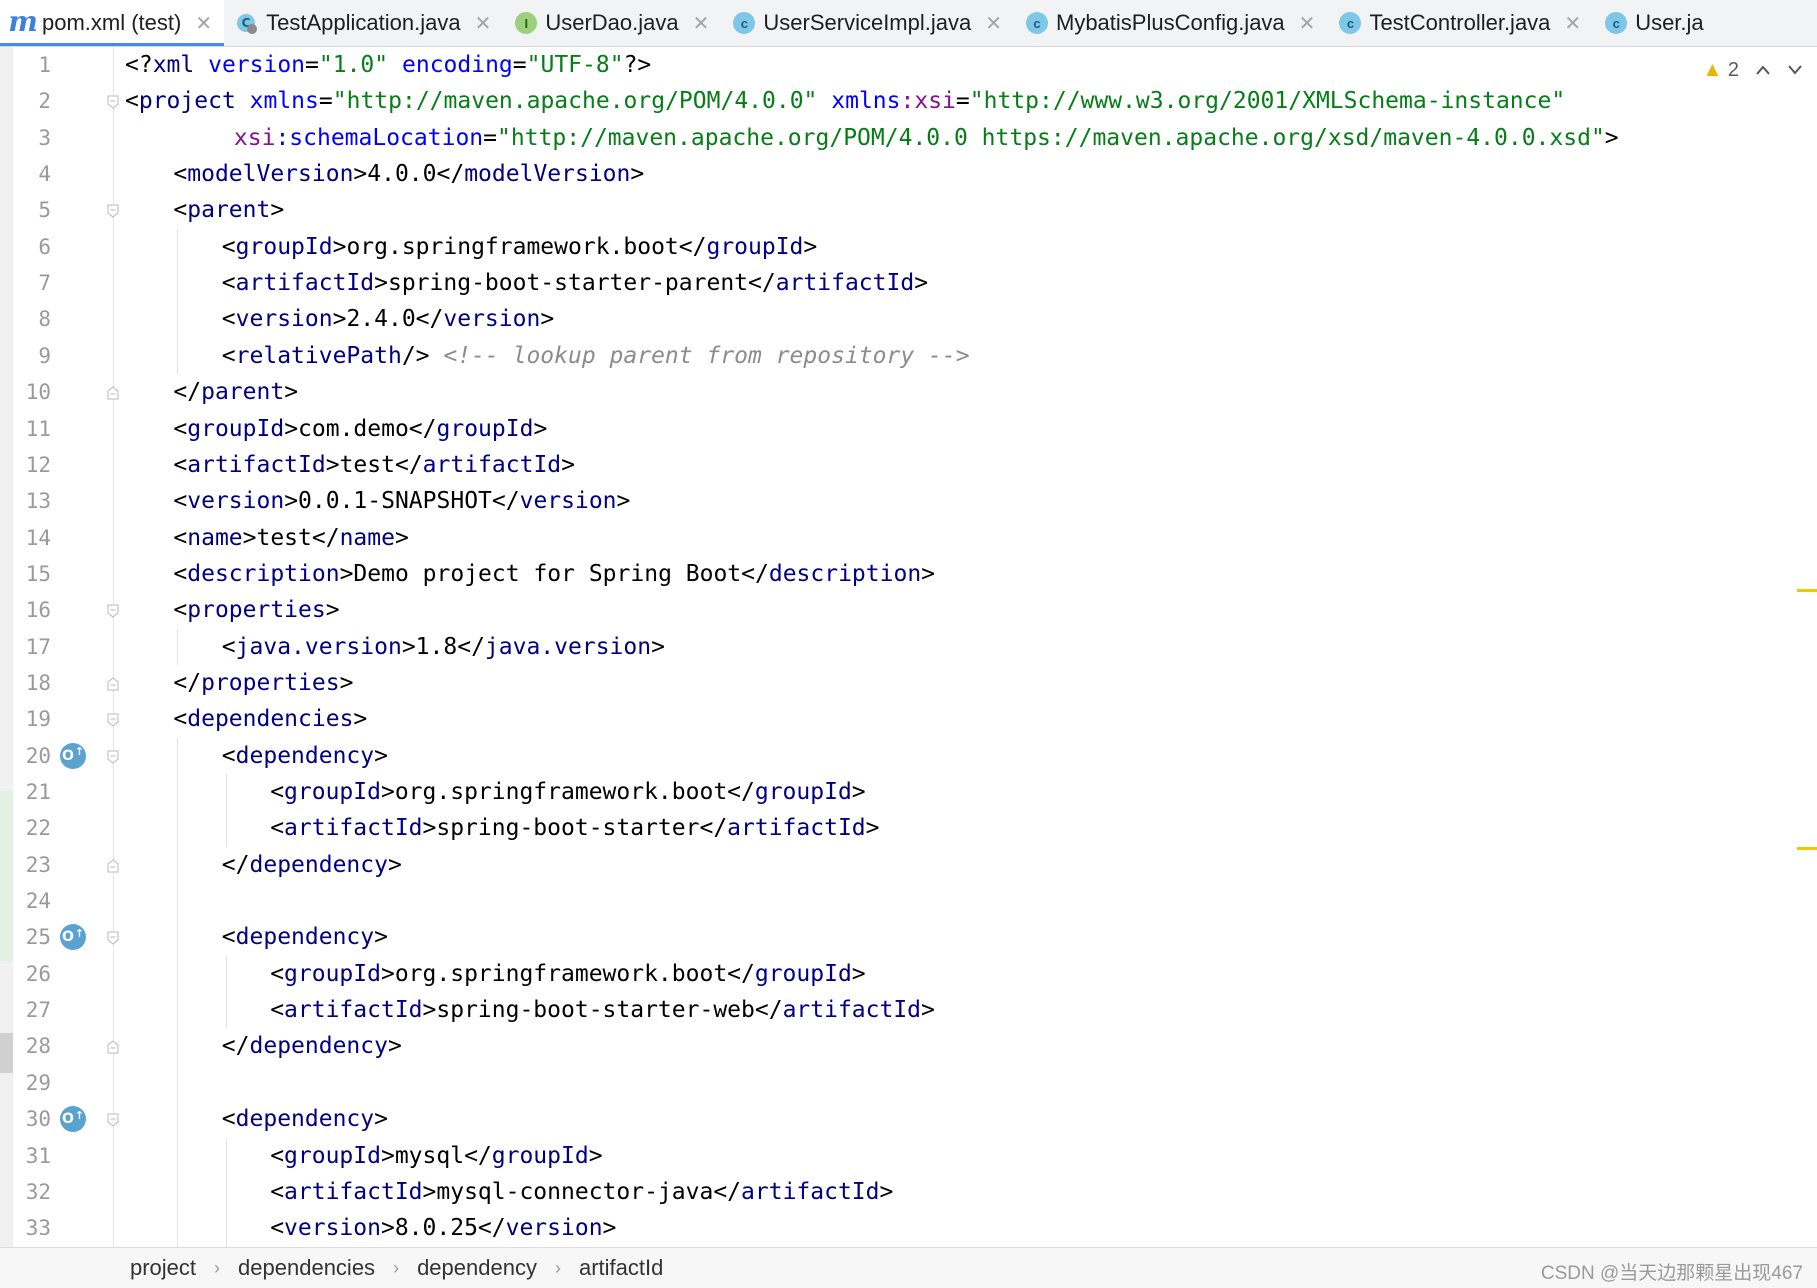 The image size is (1817, 1288). What do you see at coordinates (32, 319) in the screenshot?
I see `line-number: 8` at bounding box center [32, 319].